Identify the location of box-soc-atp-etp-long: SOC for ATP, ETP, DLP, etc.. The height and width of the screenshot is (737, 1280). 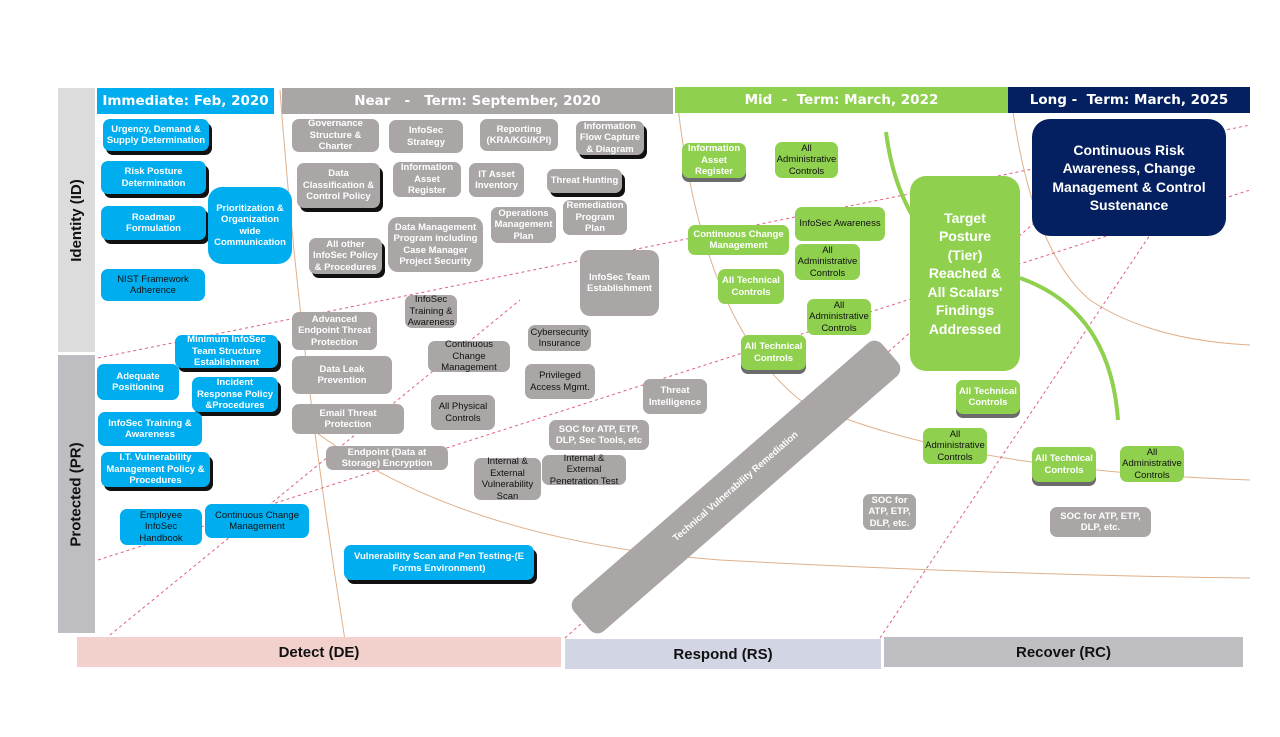
(1100, 522).